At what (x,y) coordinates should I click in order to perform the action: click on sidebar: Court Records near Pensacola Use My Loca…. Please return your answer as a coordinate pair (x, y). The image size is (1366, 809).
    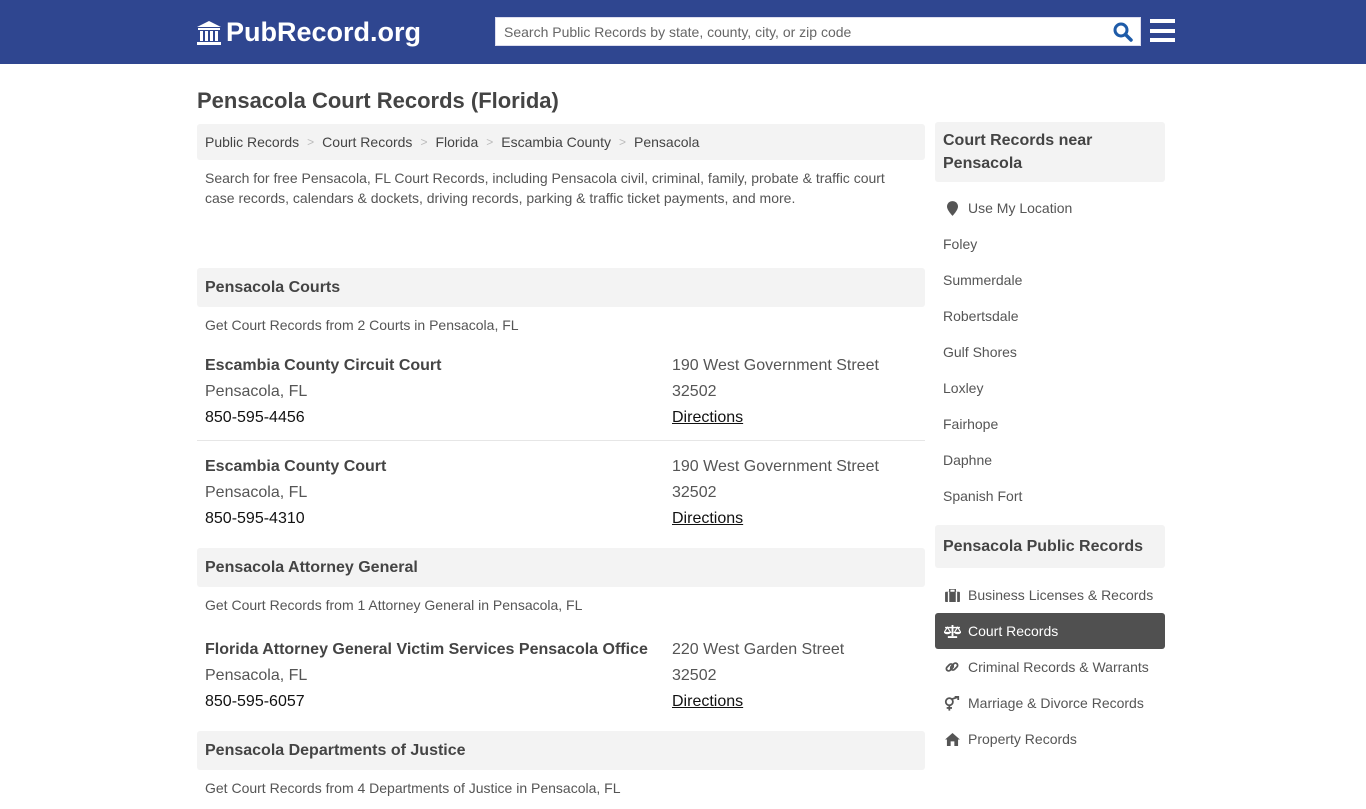
    Looking at the image, I should click on (1050, 444).